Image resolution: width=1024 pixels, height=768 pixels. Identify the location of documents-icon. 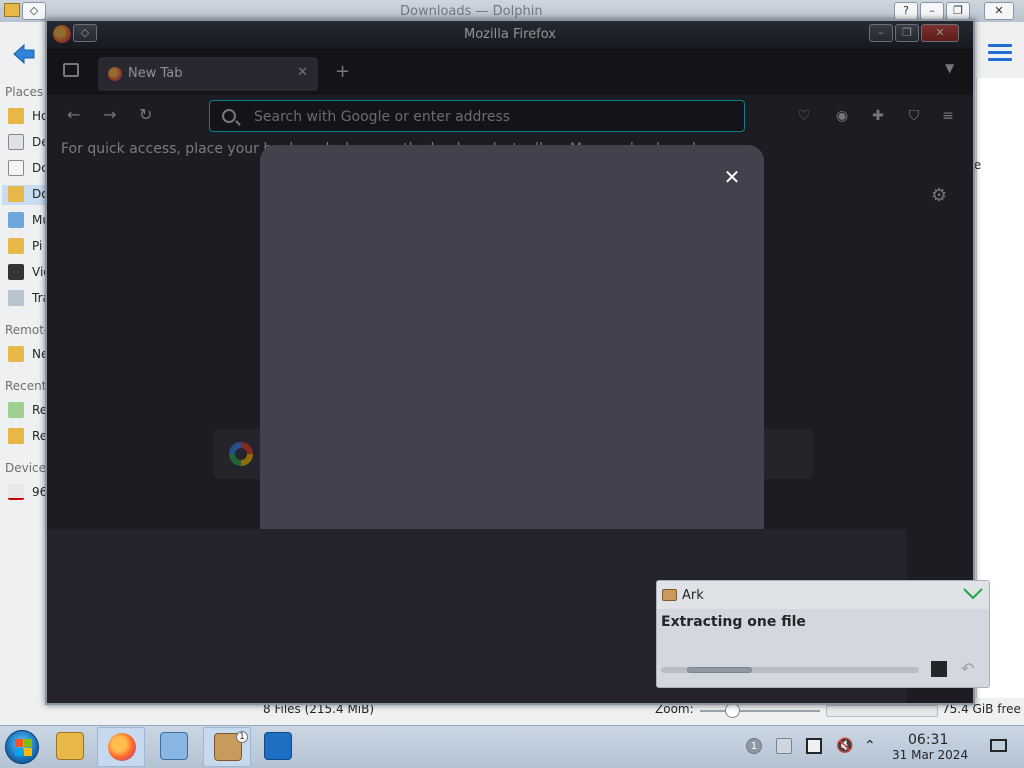
(16, 168).